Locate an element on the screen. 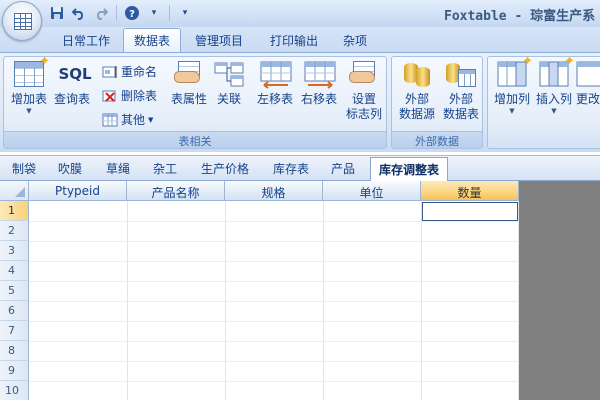 The height and width of the screenshot is (400, 600). ext-table-line2: 数据表 is located at coordinates (460, 114).